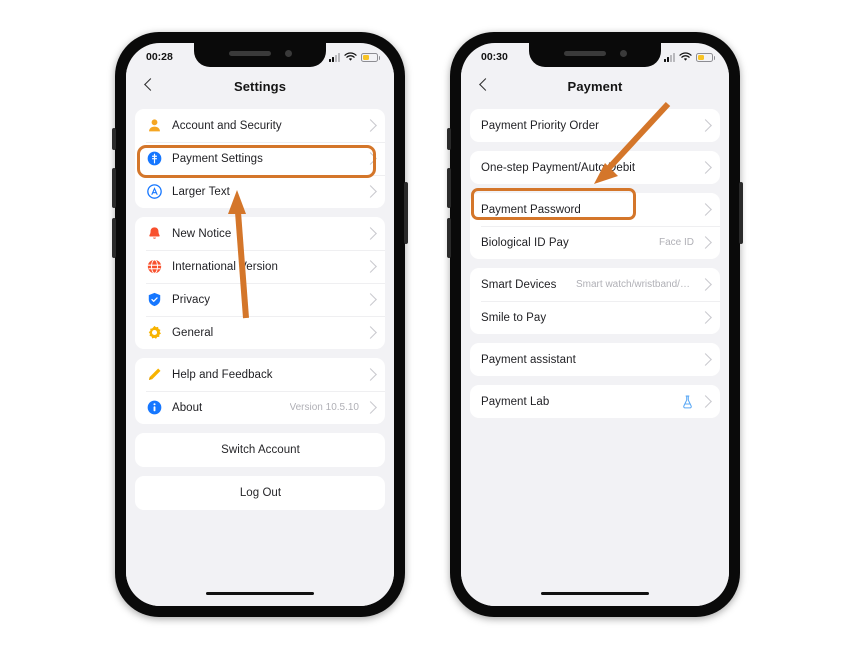  I want to click on row-label: Payment Lab, so click(515, 401).